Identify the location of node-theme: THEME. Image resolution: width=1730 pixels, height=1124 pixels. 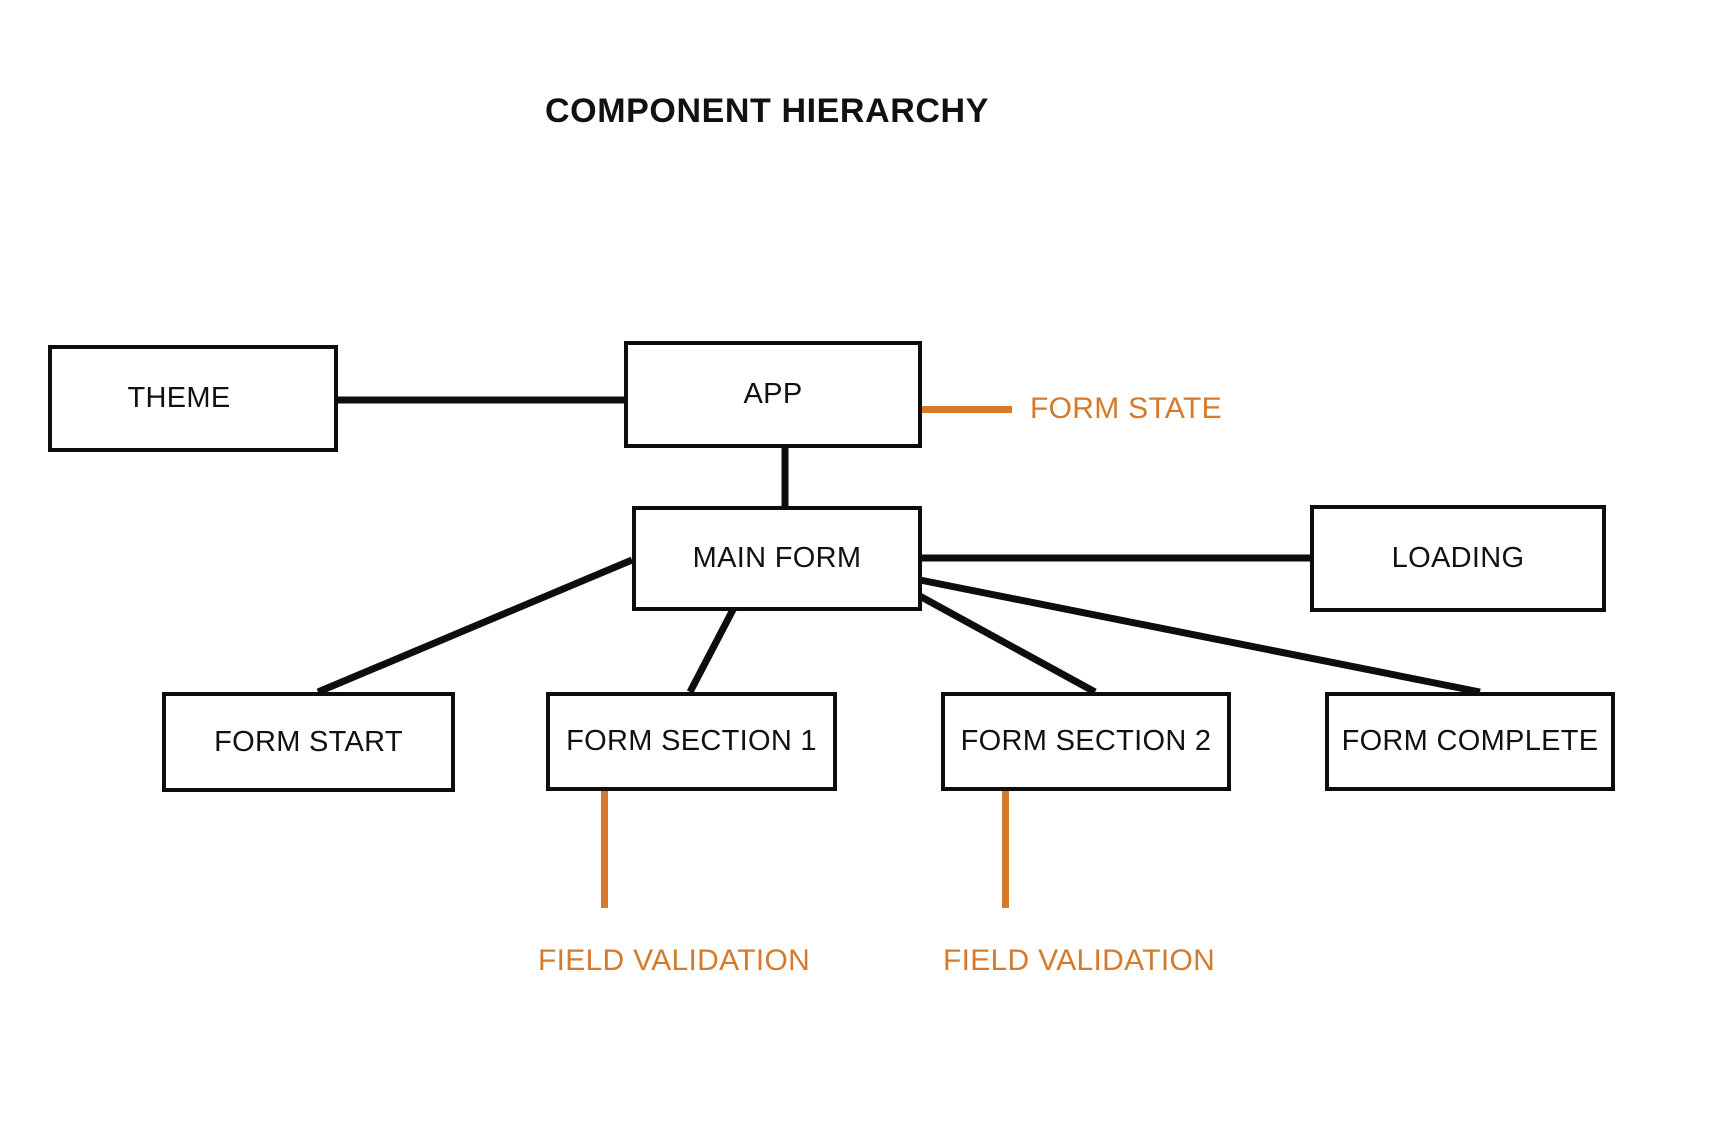
(193, 398).